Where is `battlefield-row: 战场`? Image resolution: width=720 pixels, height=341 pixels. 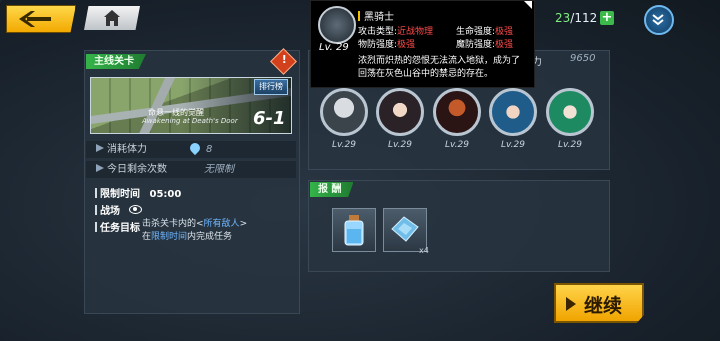
battlefield-row: 战场 is located at coordinates (119, 209).